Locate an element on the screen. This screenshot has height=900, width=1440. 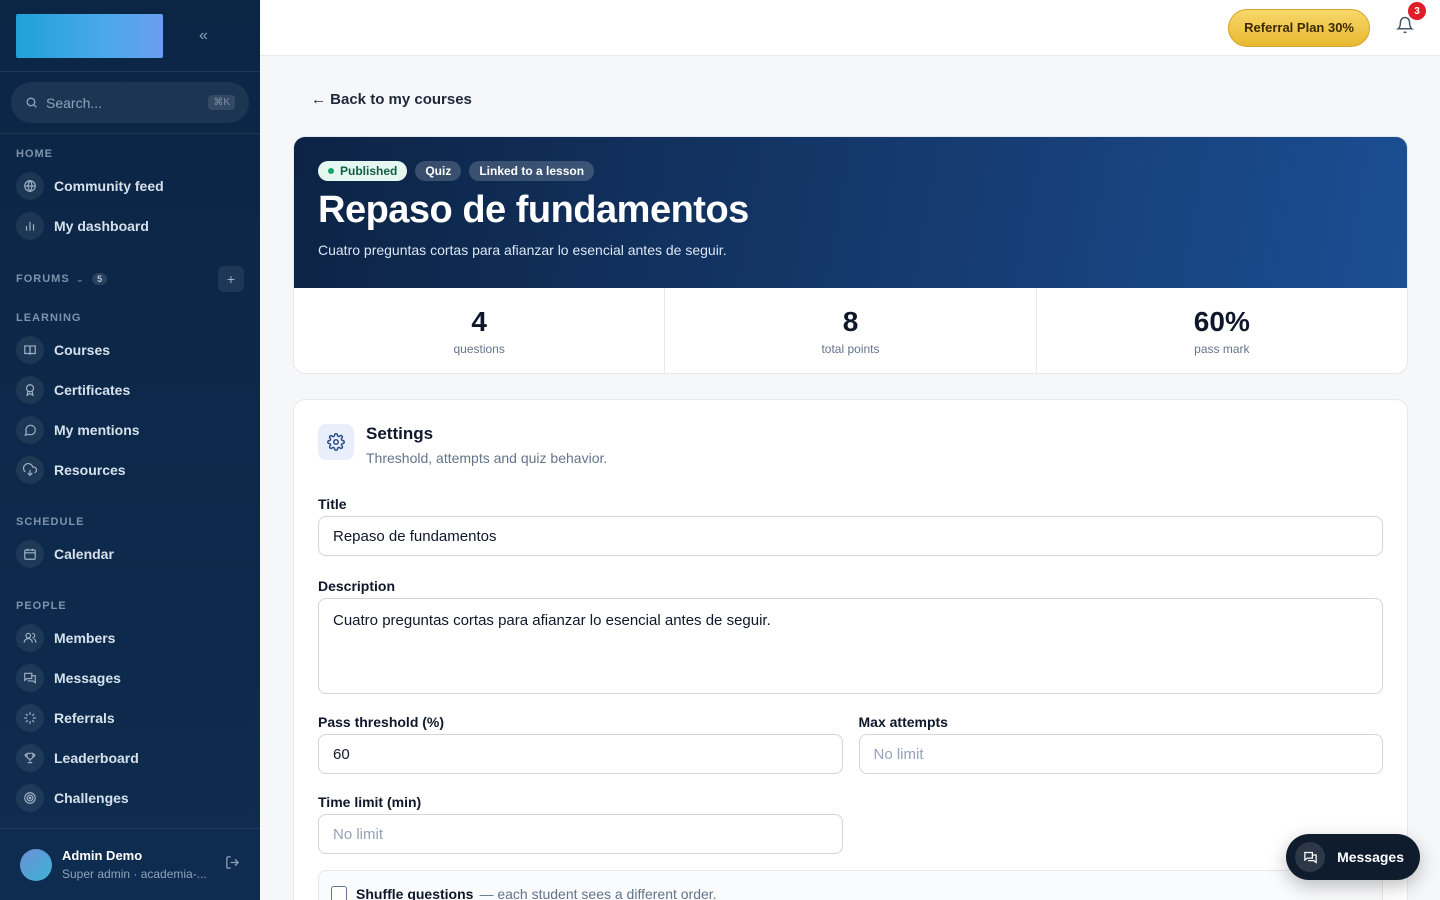
page-title: Repaso de fundamentos is located at coordinates (533, 210).